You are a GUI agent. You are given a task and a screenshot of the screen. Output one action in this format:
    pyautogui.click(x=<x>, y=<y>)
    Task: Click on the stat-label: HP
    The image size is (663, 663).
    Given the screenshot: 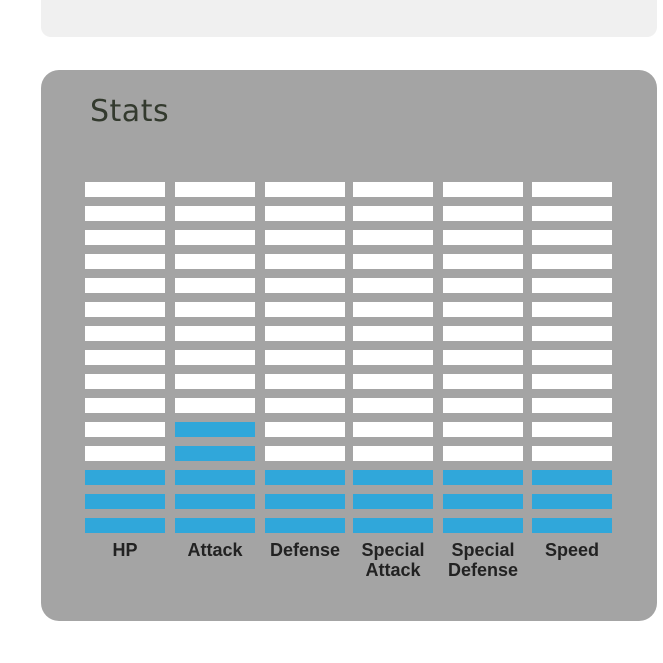 What is the action you would take?
    pyautogui.click(x=125, y=550)
    